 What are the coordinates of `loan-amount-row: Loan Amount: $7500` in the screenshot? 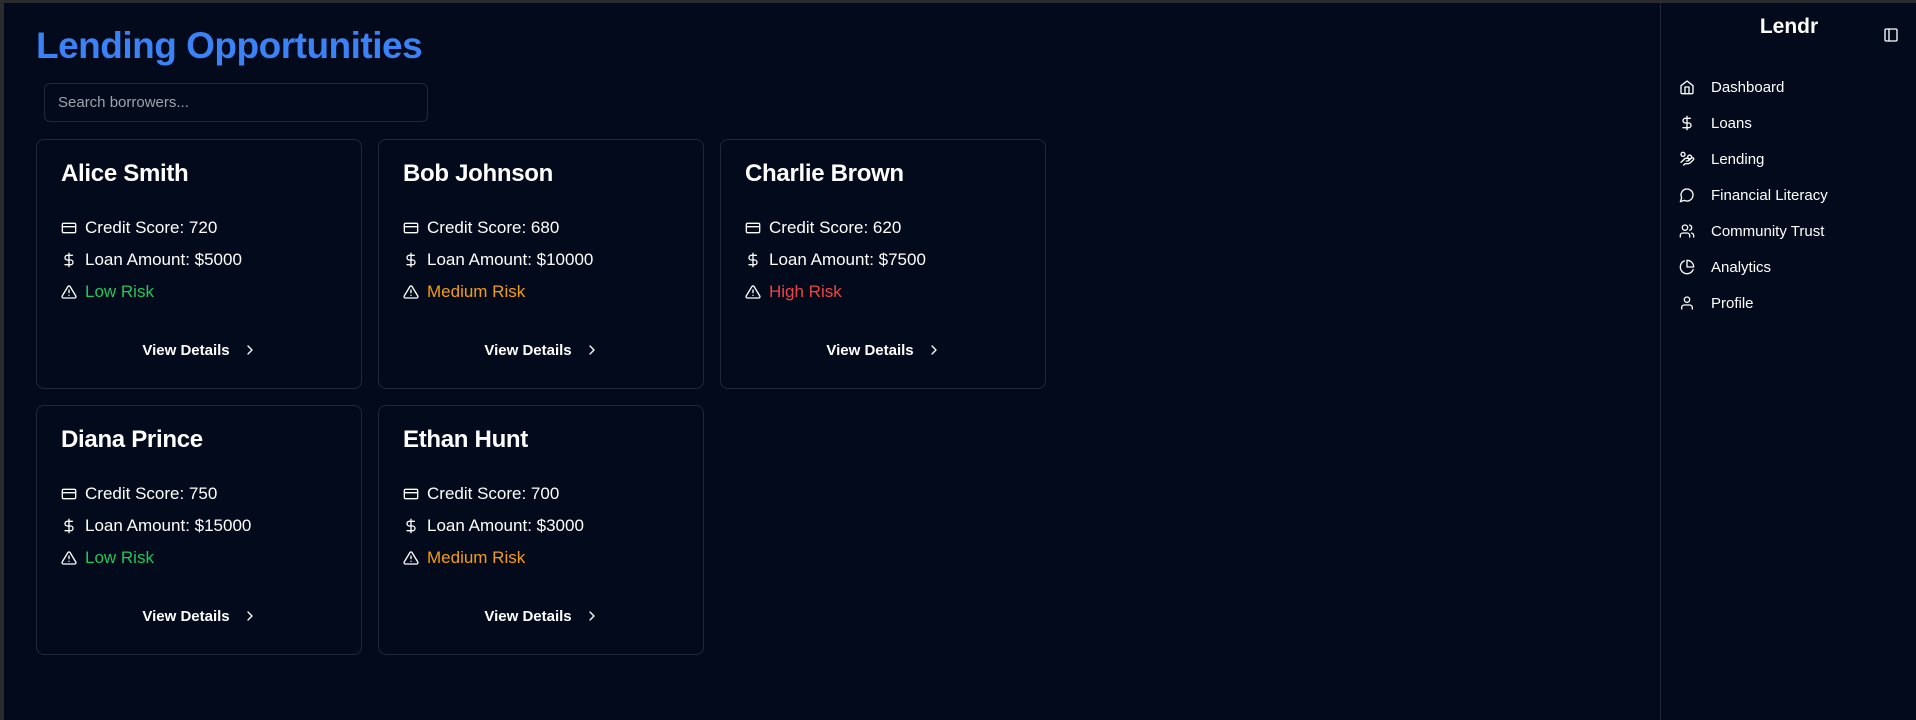 It's located at (835, 260).